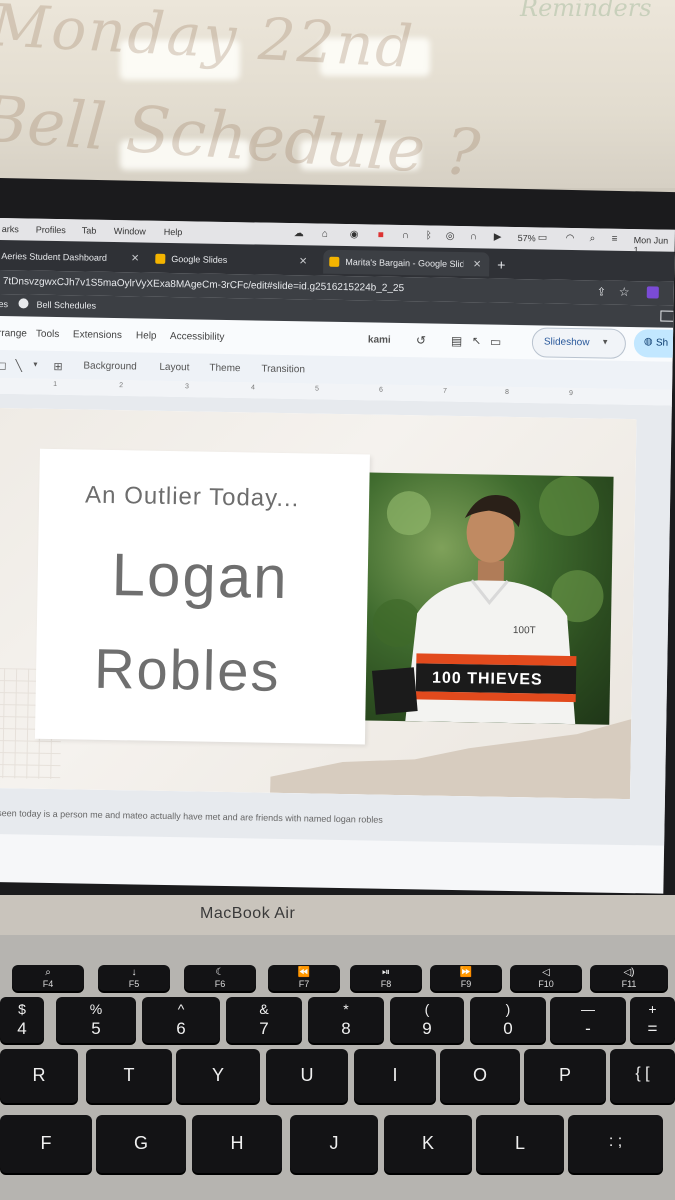  What do you see at coordinates (624, 292) in the screenshot?
I see `star-icon: ☆` at bounding box center [624, 292].